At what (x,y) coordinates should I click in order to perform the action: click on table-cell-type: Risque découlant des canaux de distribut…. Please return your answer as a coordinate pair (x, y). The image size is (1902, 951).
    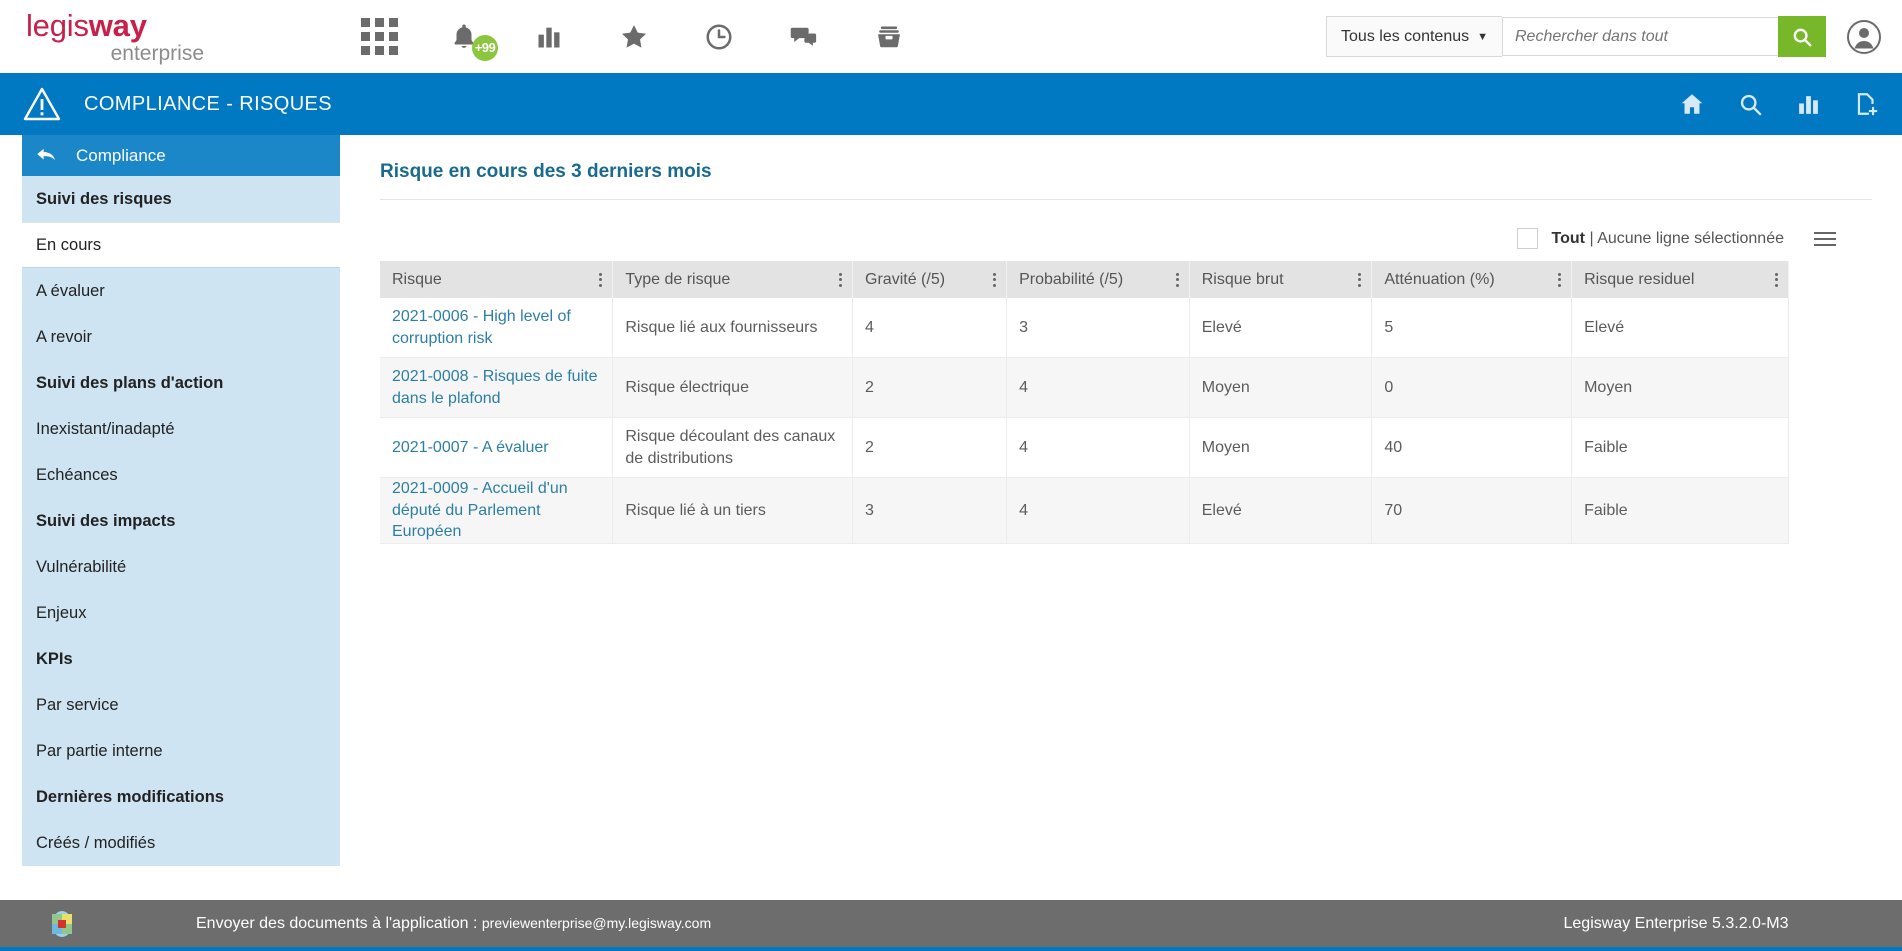
    Looking at the image, I should click on (733, 447).